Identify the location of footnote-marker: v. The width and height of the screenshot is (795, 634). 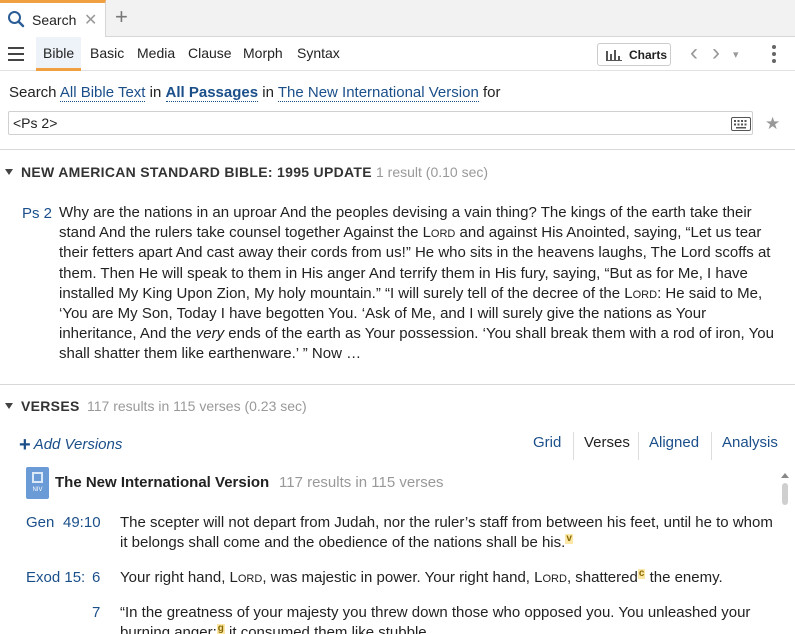
(569, 539).